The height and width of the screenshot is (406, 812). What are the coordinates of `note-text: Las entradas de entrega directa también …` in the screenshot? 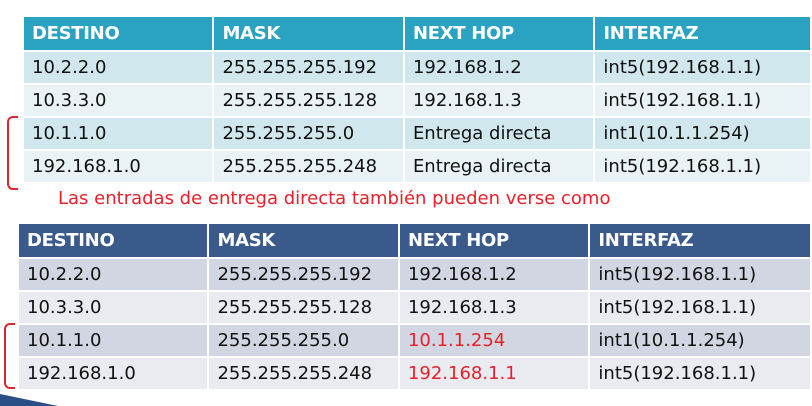 It's located at (334, 198).